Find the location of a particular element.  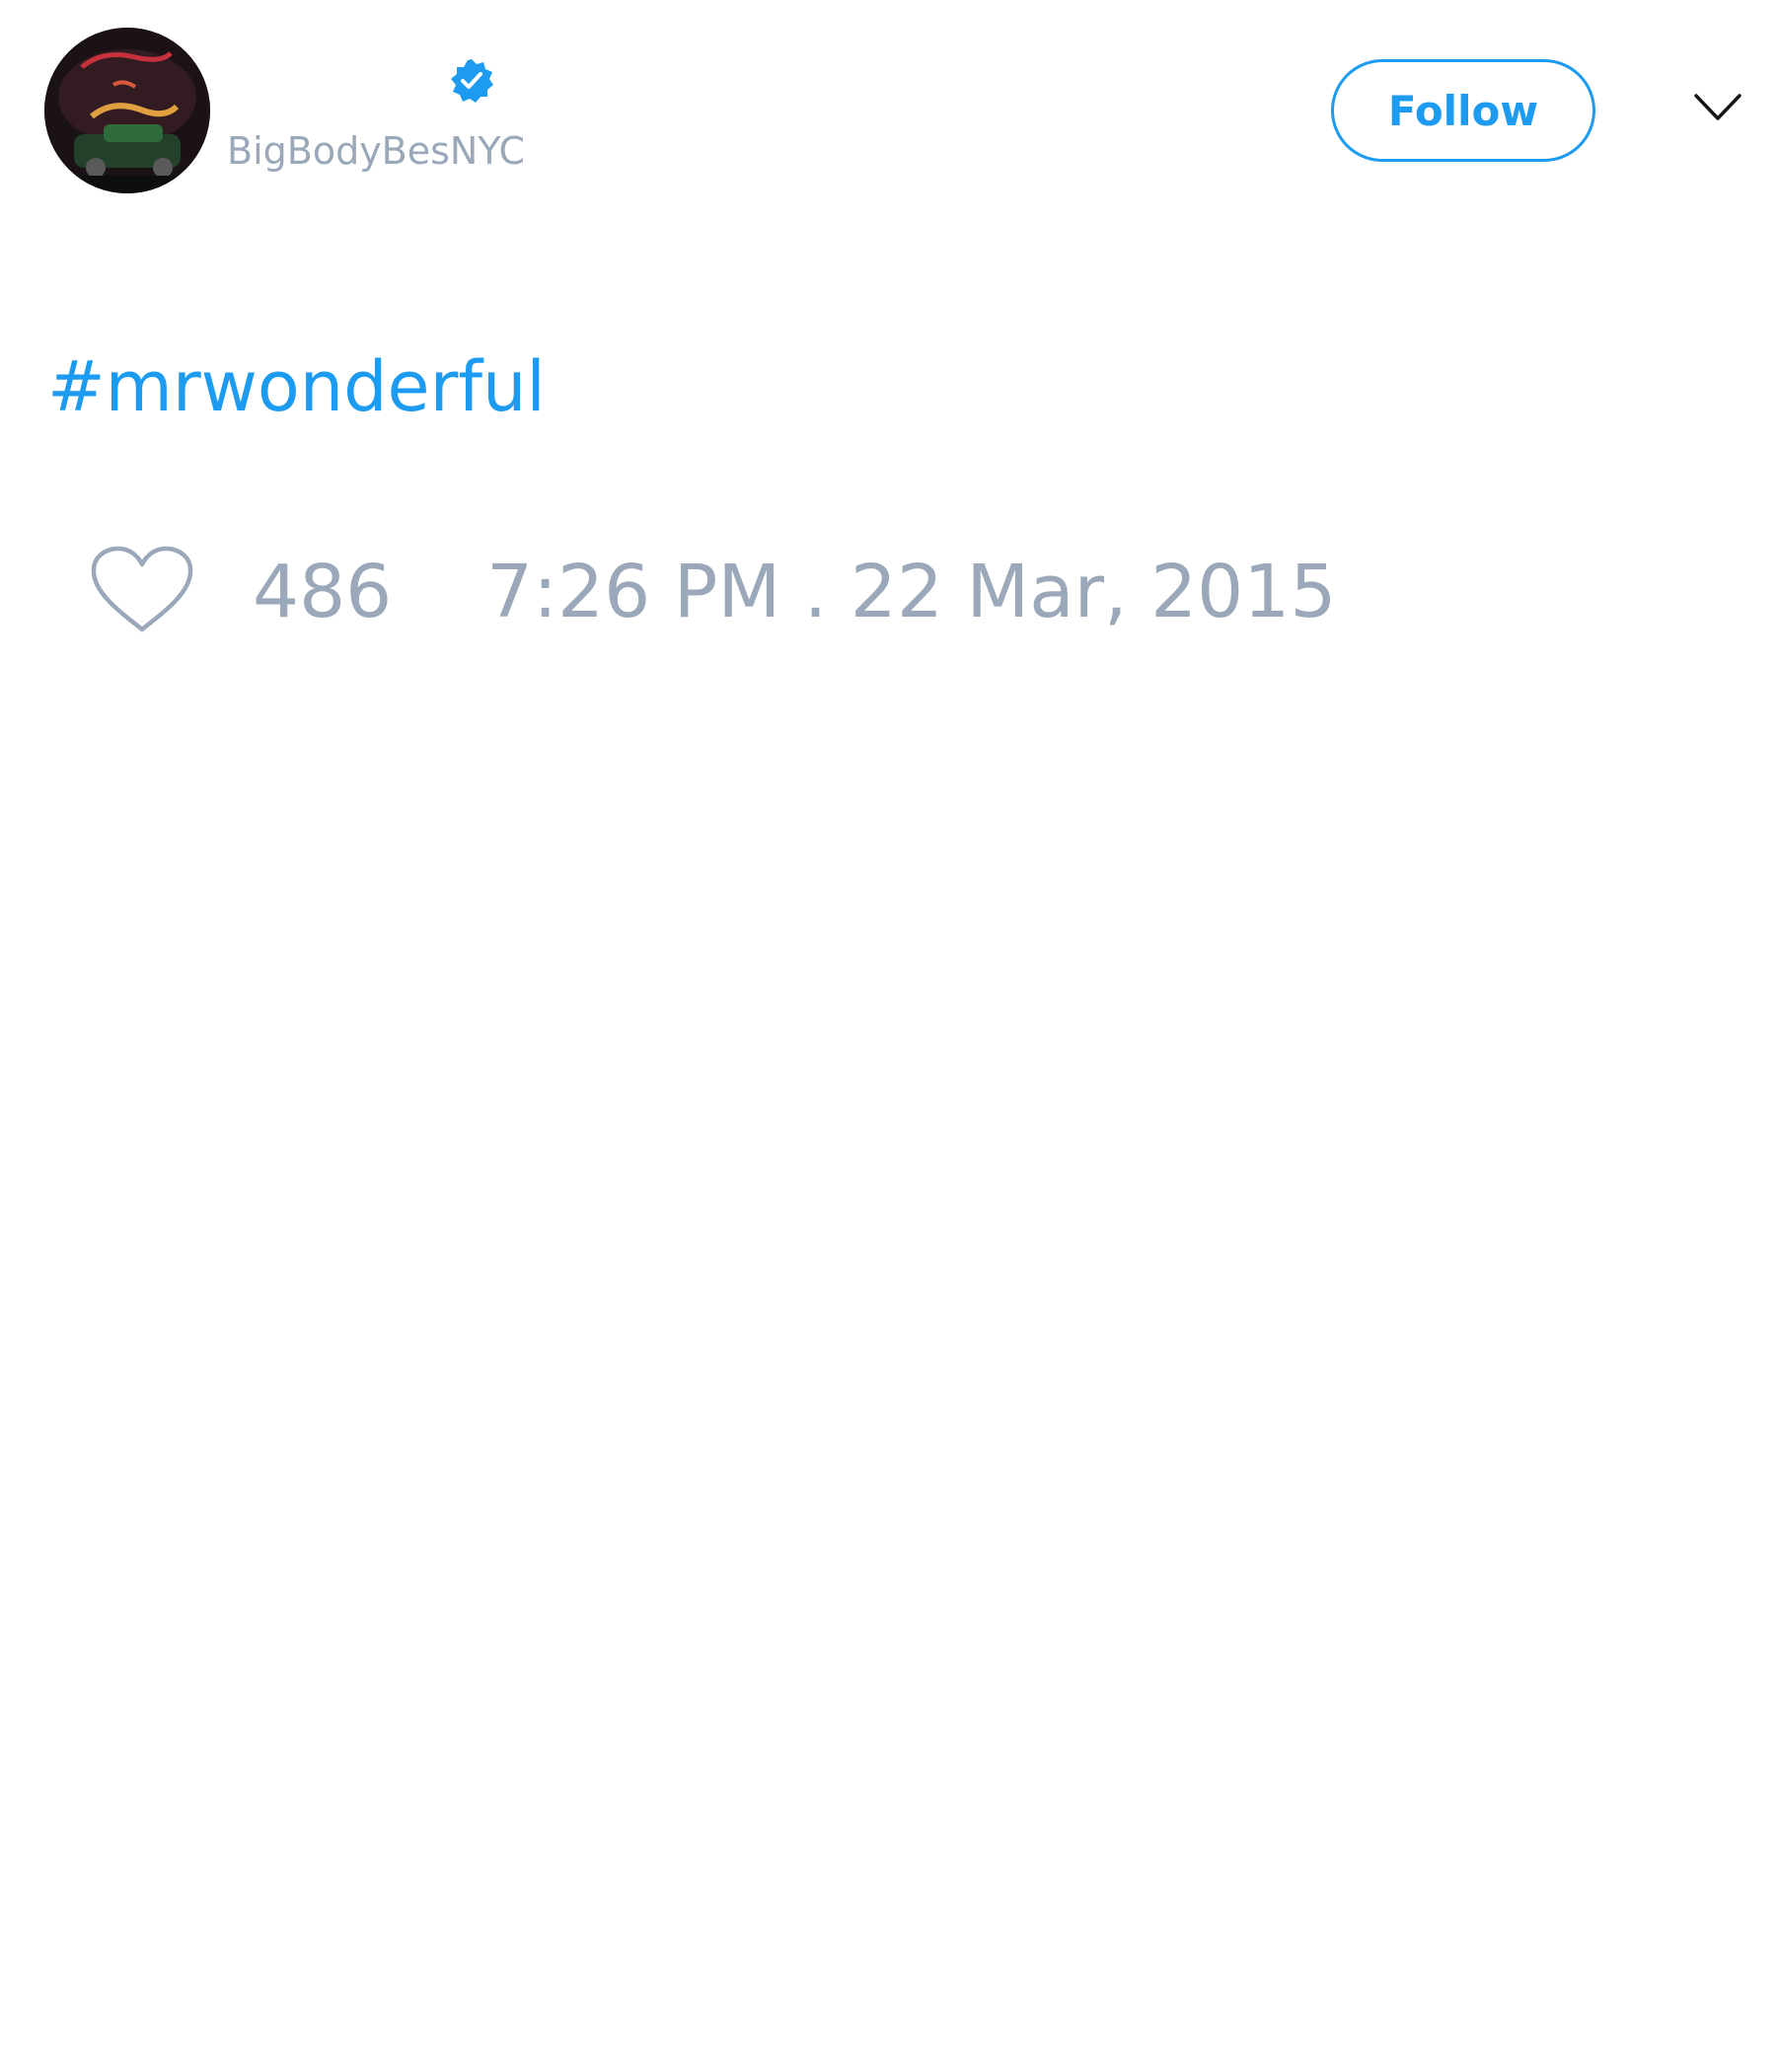

tweet-timestamp: 7:26 PM . 22 Mar, 2015 is located at coordinates (911, 592).